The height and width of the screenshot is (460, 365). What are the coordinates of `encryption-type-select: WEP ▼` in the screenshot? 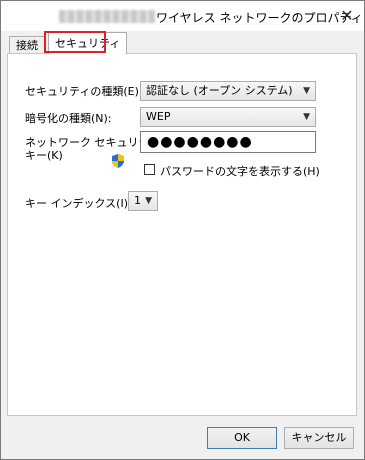 It's located at (228, 117).